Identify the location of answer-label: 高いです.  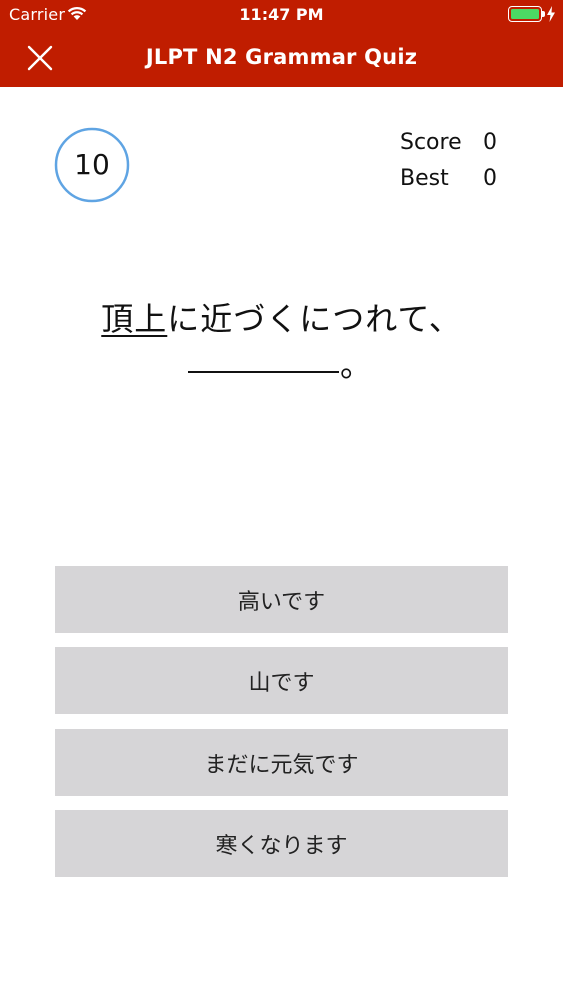
(281, 602).